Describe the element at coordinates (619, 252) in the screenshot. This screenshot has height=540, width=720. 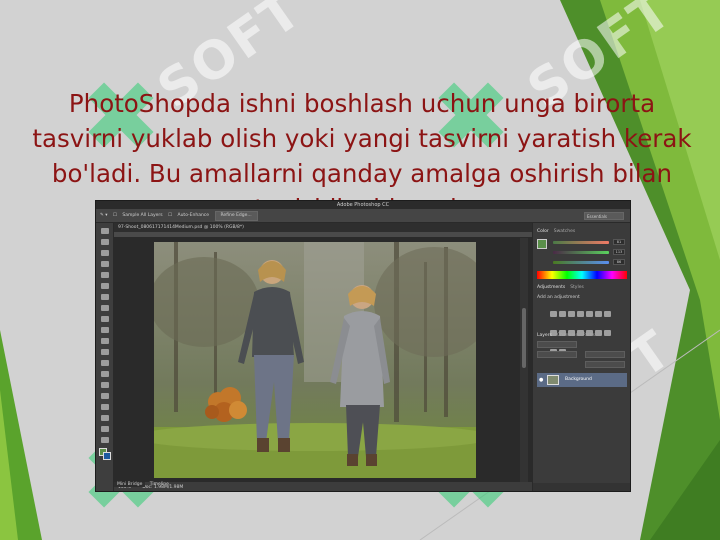
I see `green-value: 113` at that location.